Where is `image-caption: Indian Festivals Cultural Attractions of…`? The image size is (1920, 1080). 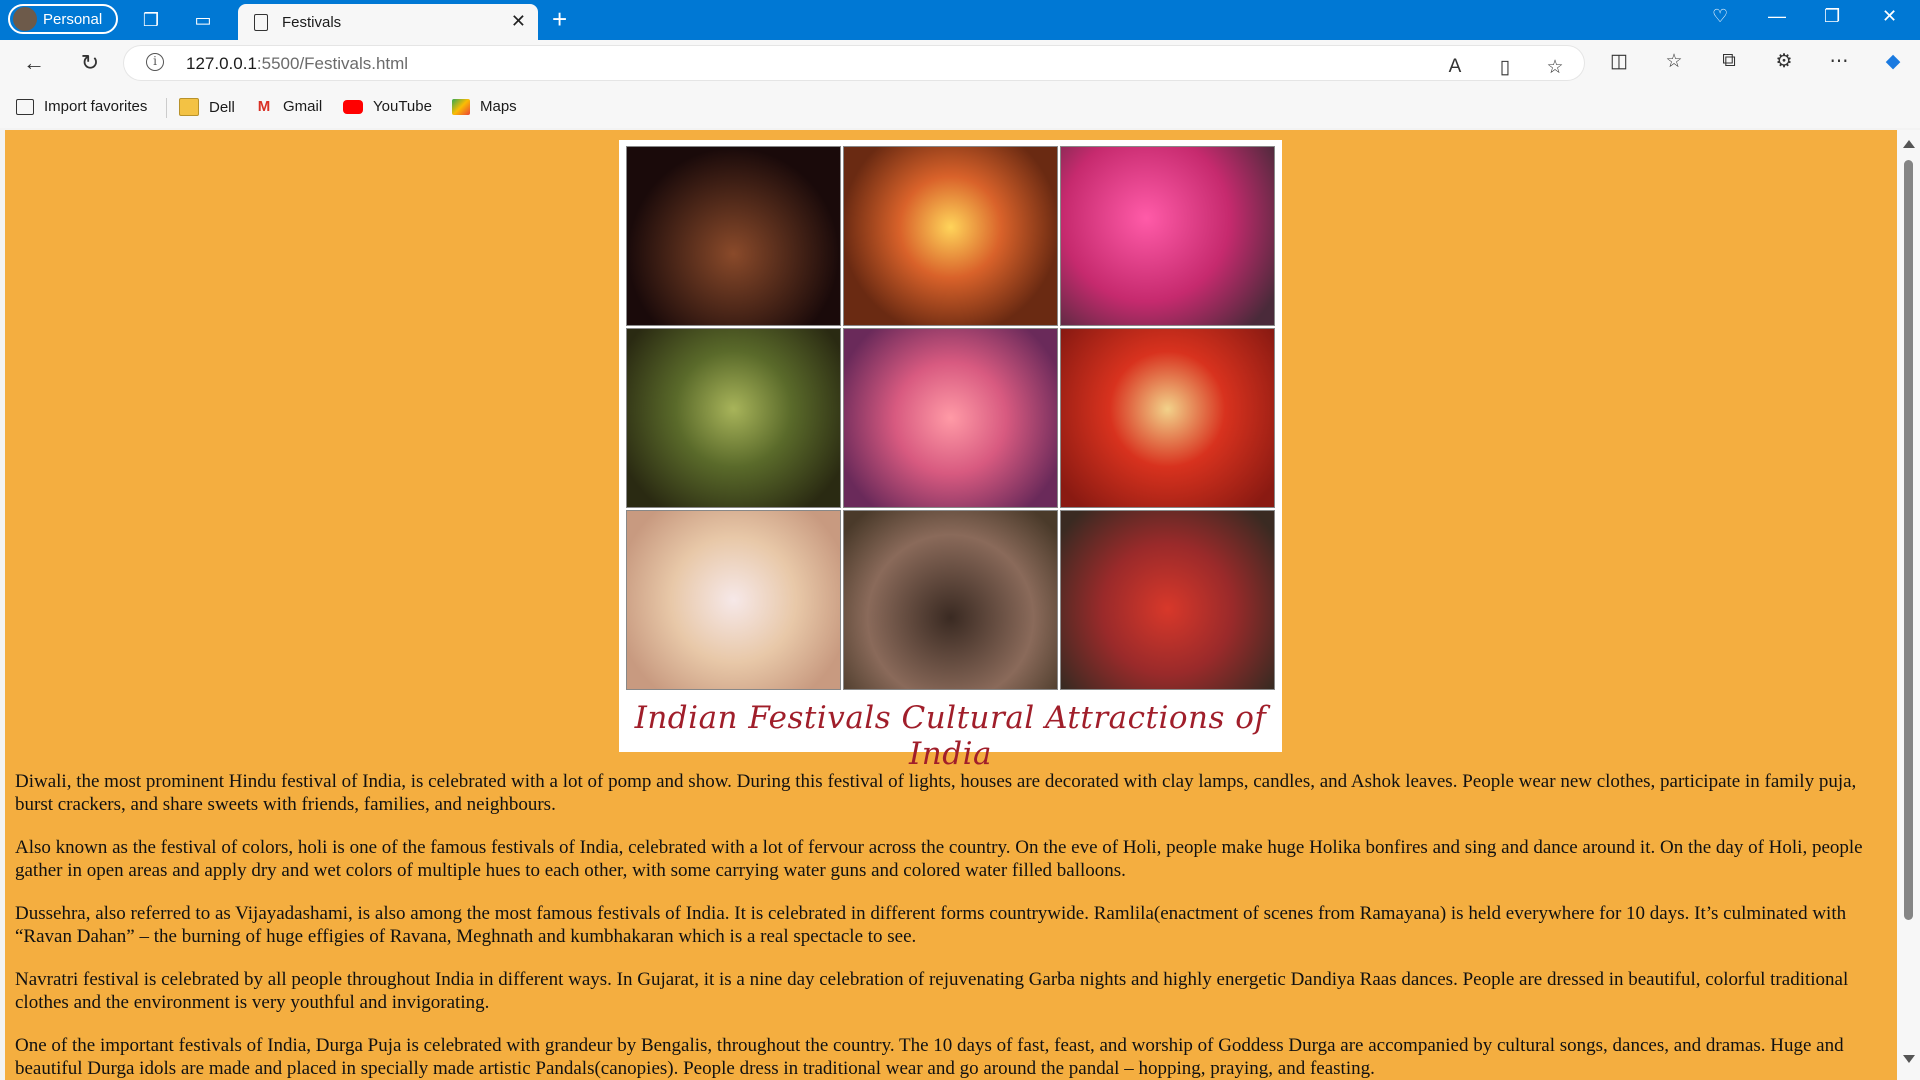
image-caption: Indian Festivals Cultural Attractions of… is located at coordinates (950, 736).